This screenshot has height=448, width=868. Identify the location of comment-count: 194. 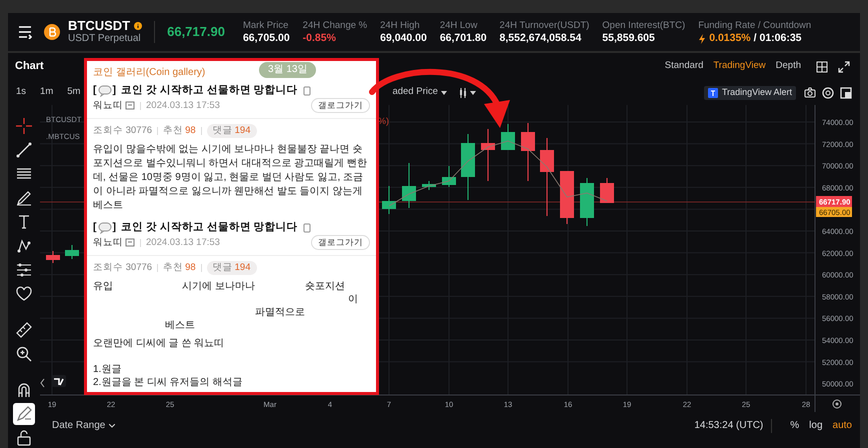
(242, 268).